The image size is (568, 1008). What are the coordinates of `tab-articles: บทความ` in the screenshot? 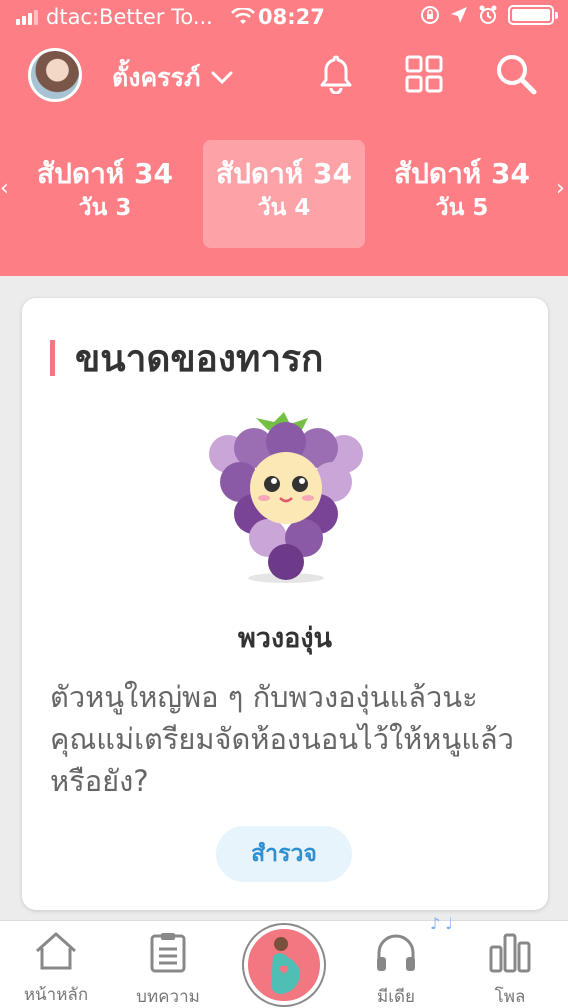 It's located at (168, 969).